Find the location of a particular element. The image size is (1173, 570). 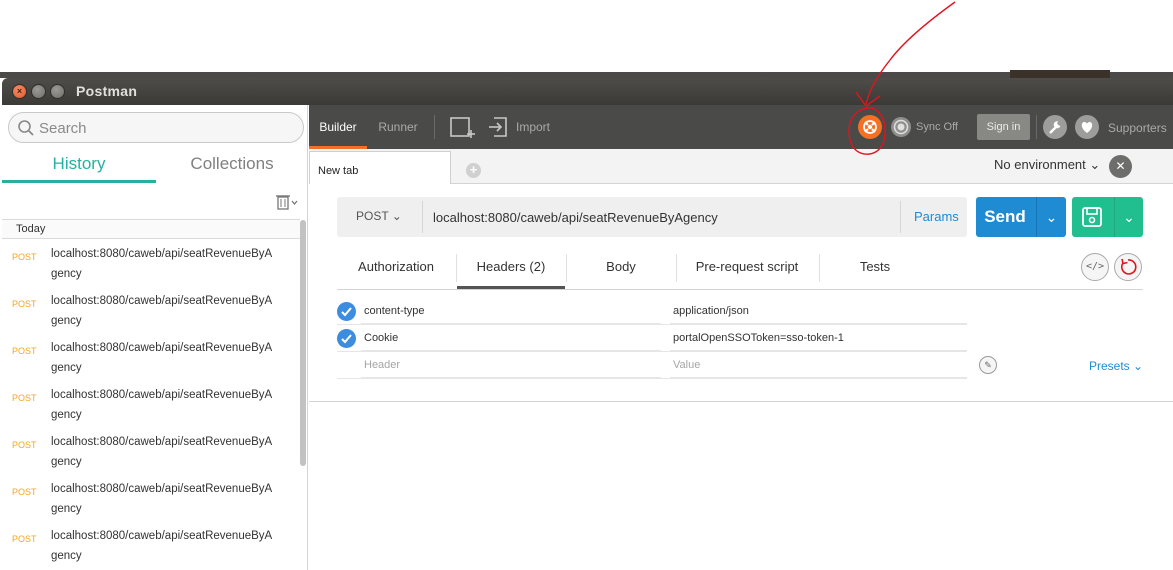

clear-history-icon is located at coordinates (287, 202).